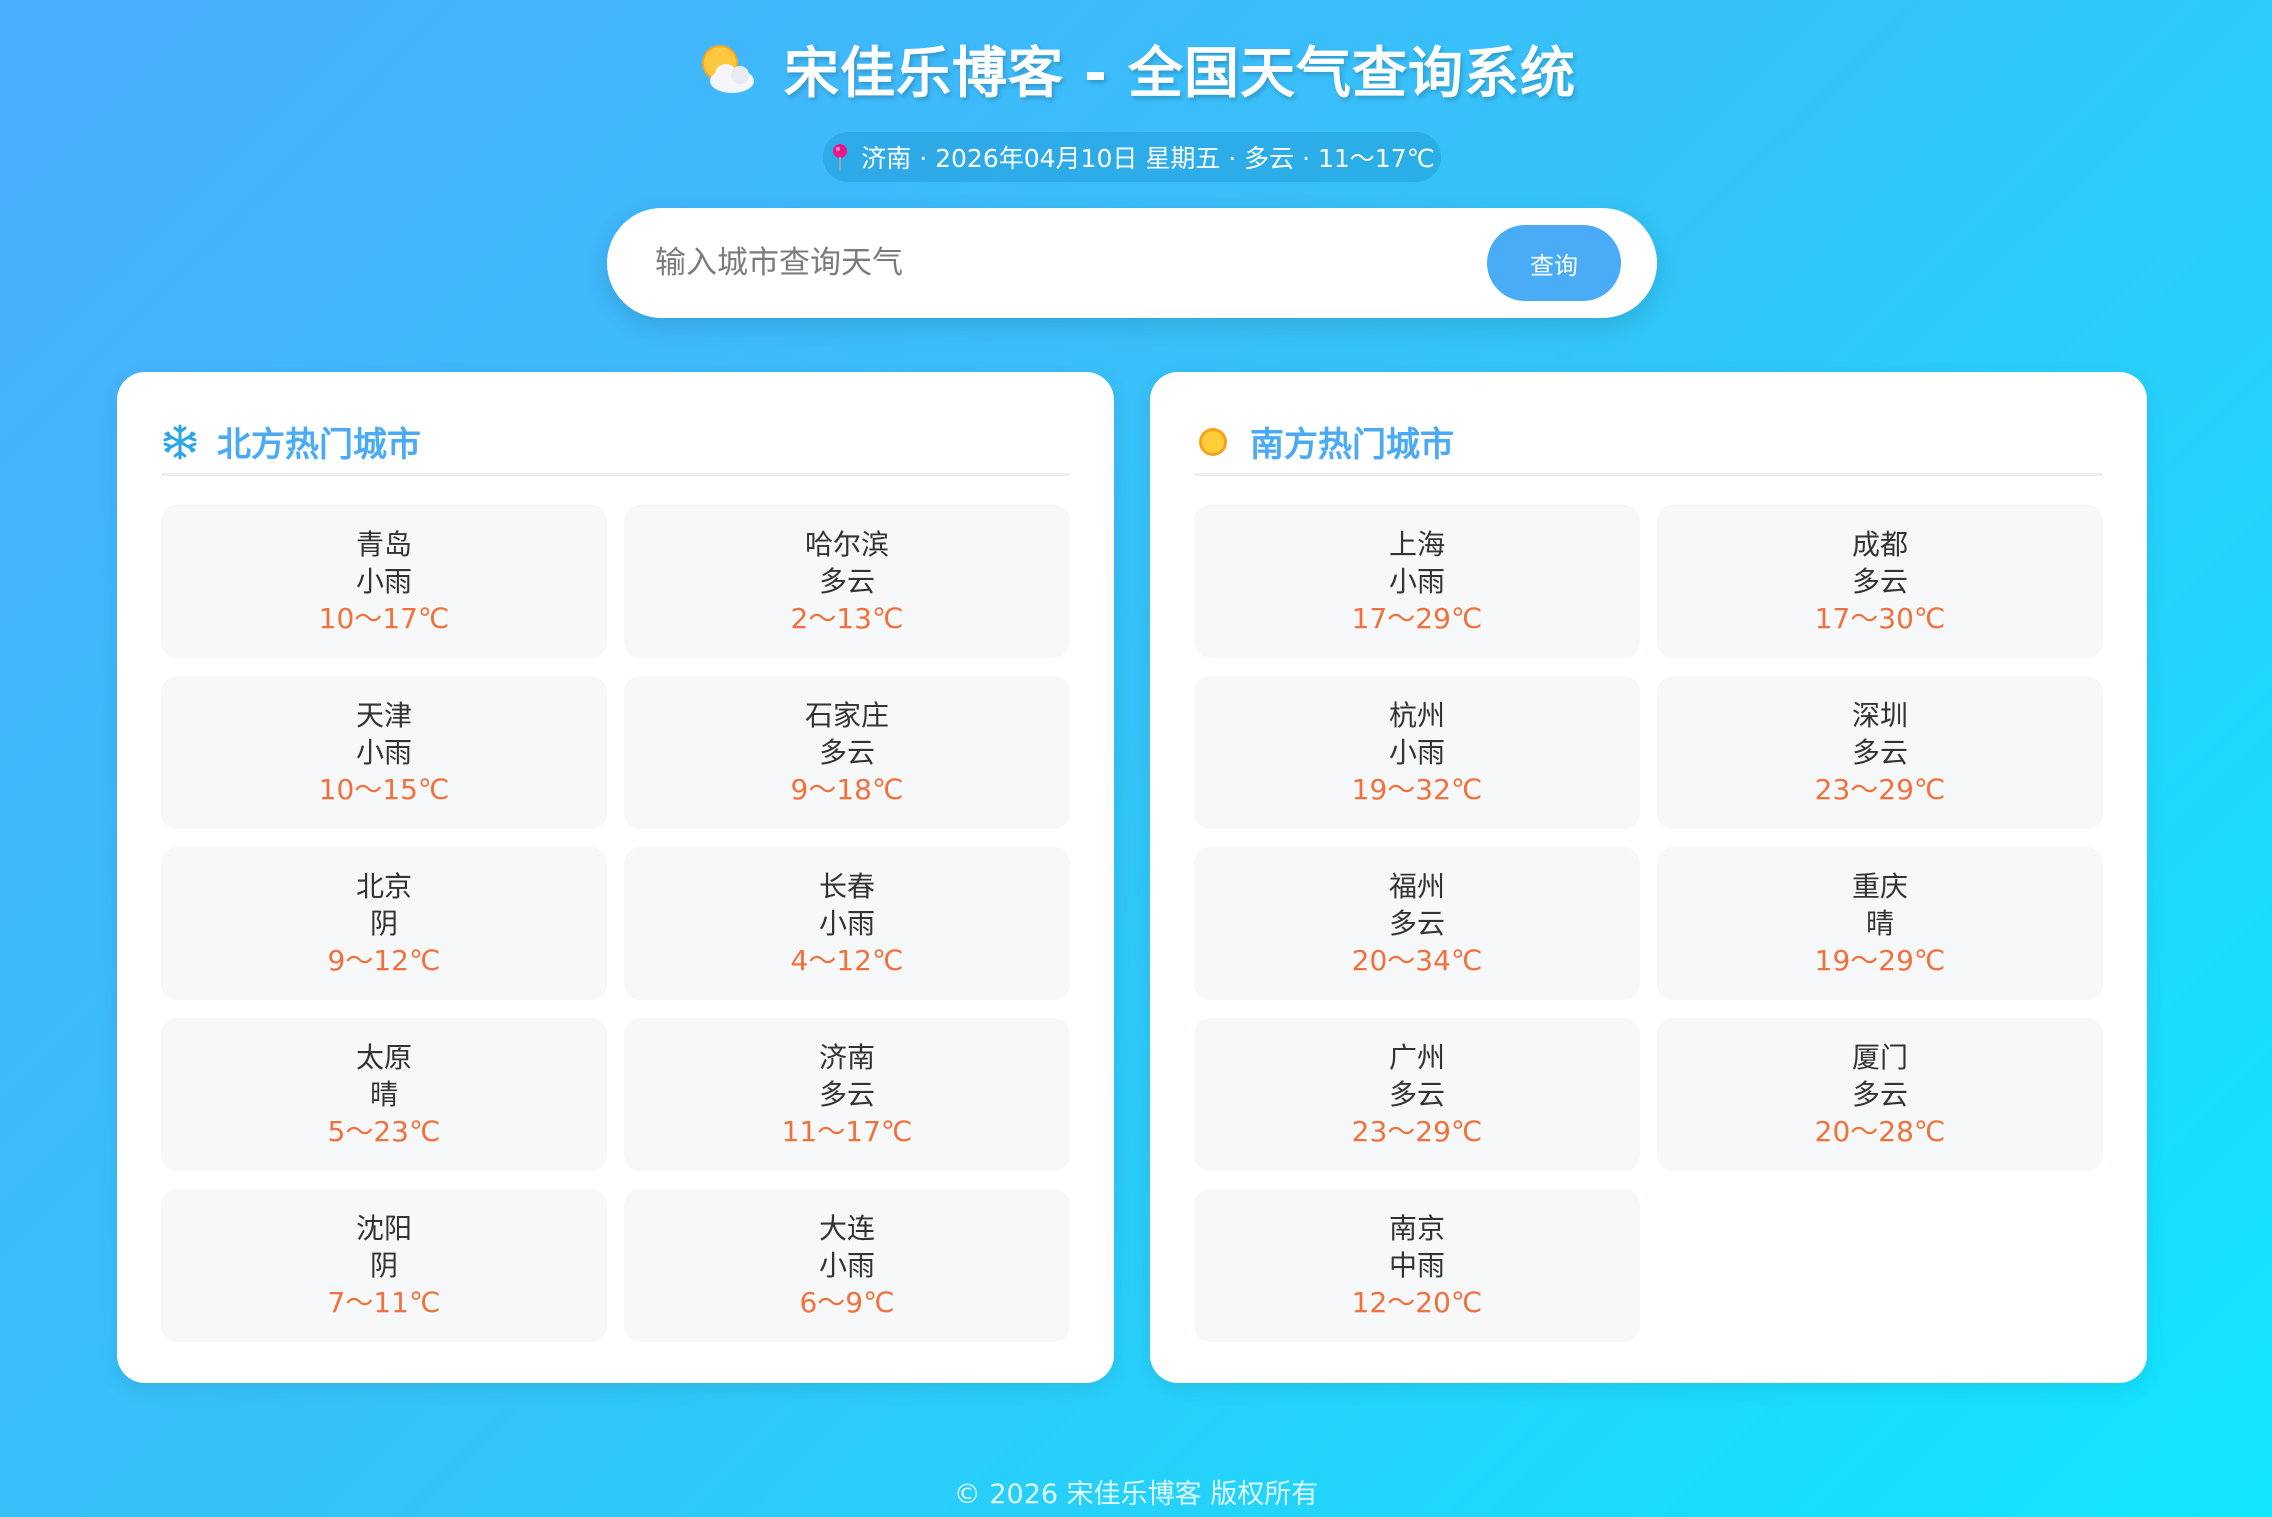 This screenshot has height=1517, width=2272. Describe the element at coordinates (847, 1131) in the screenshot. I see `temperature-range: 11～17℃` at that location.